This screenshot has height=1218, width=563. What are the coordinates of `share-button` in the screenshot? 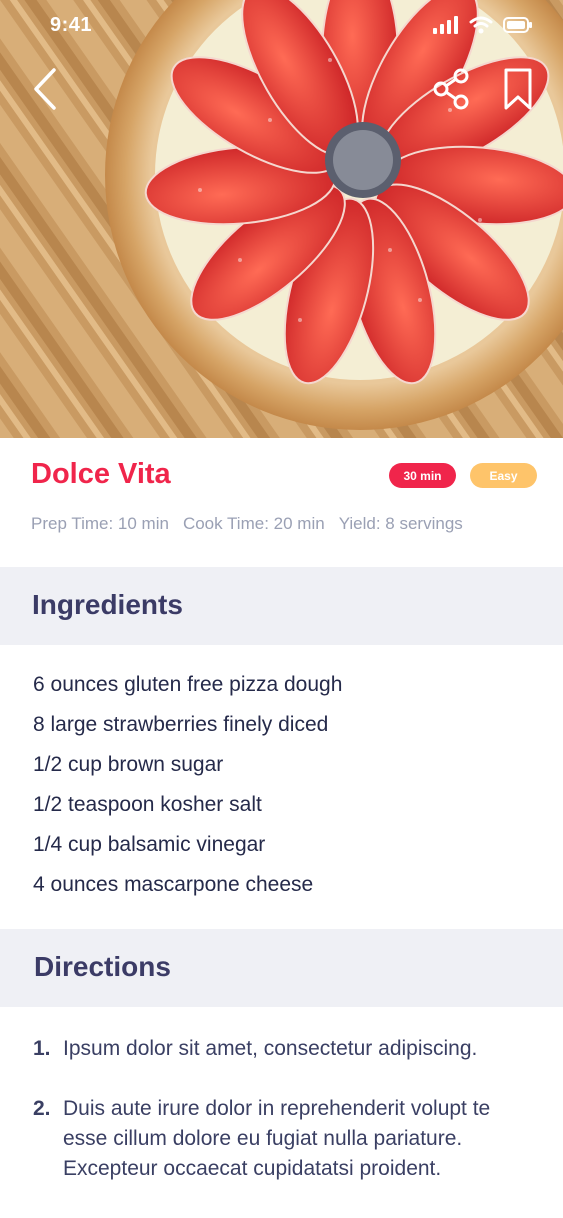 It's located at (452, 89).